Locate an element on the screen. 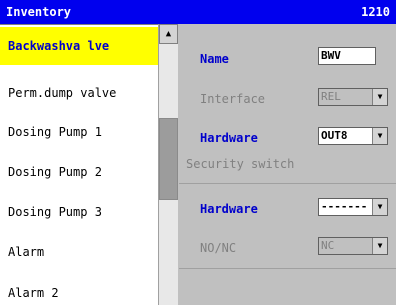  list-item-alarm: Alarm is located at coordinates (79, 252).